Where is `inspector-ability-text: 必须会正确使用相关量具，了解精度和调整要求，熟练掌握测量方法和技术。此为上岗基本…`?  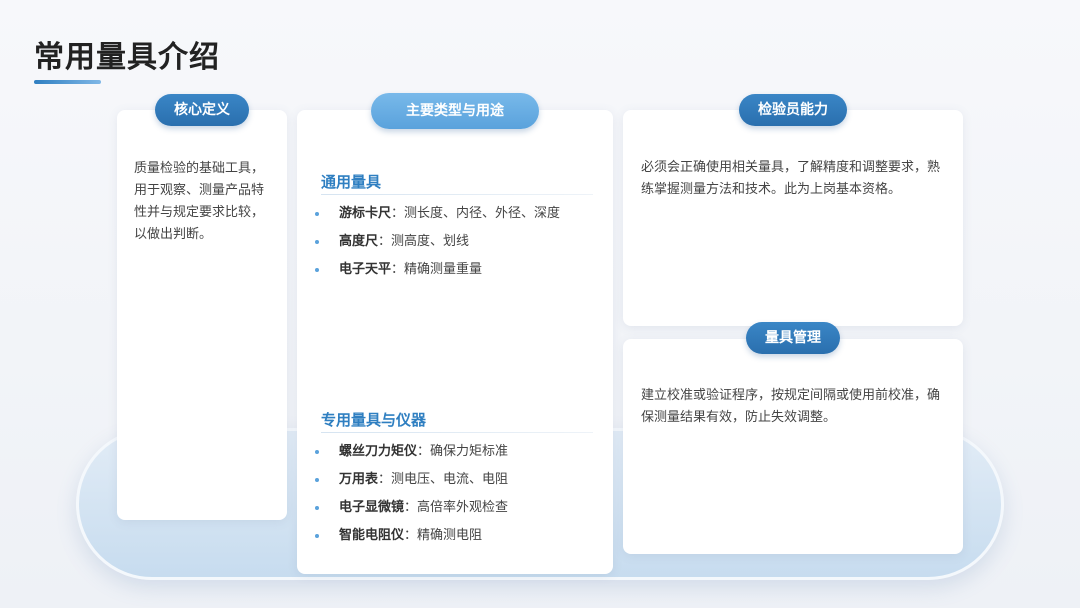 inspector-ability-text: 必须会正确使用相关量具，了解精度和调整要求，熟练掌握测量方法和技术。此为上岗基本… is located at coordinates (791, 178).